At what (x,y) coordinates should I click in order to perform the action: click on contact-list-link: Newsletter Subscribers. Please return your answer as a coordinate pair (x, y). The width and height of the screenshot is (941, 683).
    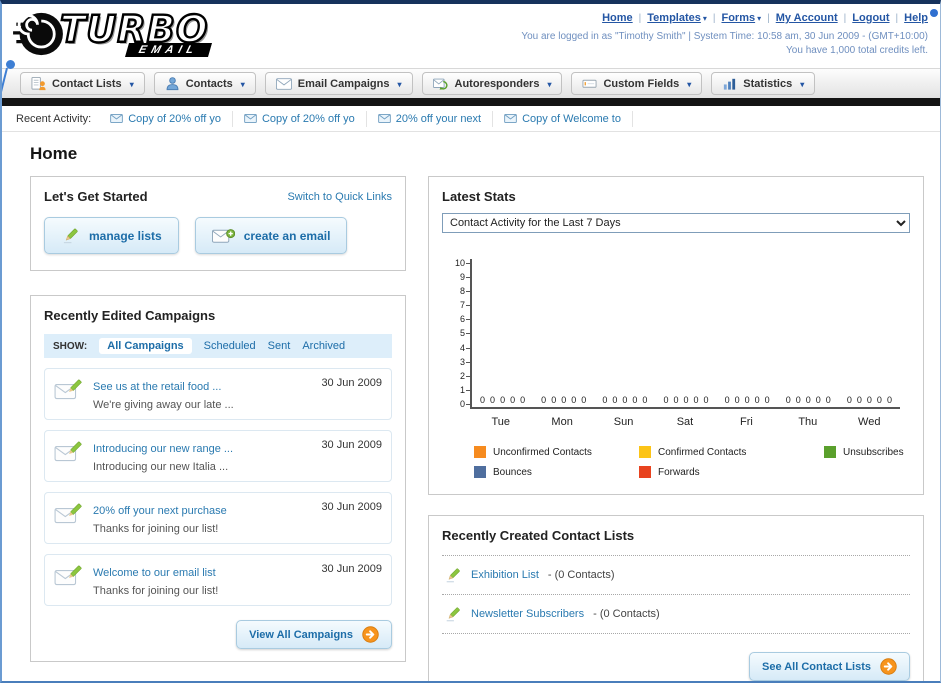
    Looking at the image, I should click on (527, 614).